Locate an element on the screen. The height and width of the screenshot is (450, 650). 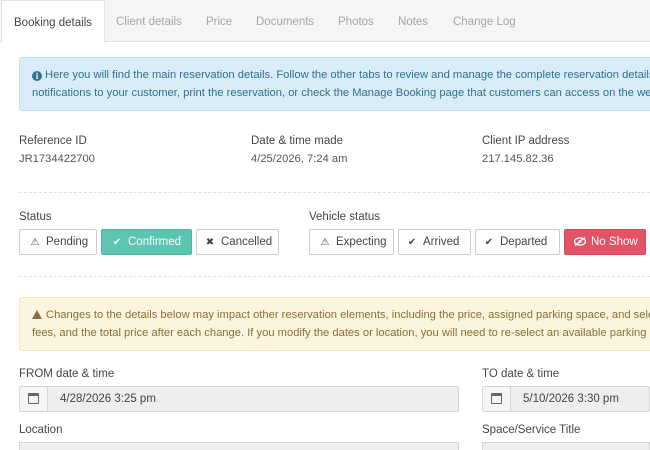
client-ip-value: 217.145.82.36 is located at coordinates (518, 159).